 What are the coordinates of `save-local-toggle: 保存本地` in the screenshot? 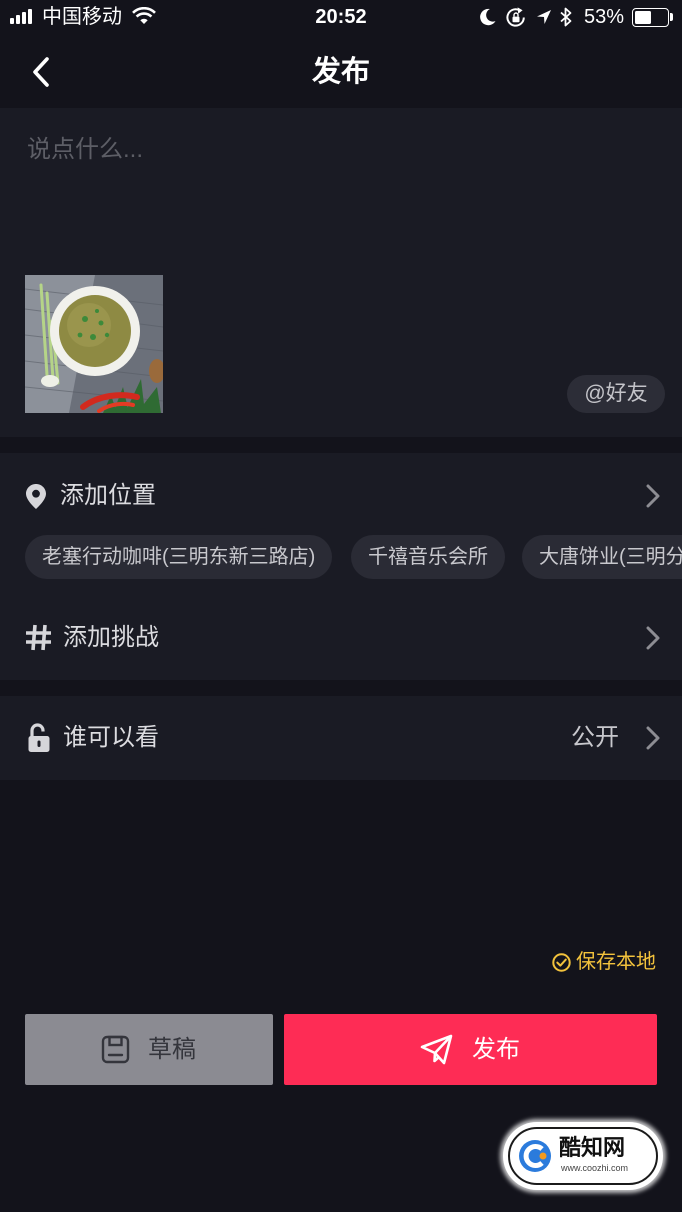 It's located at (605, 962).